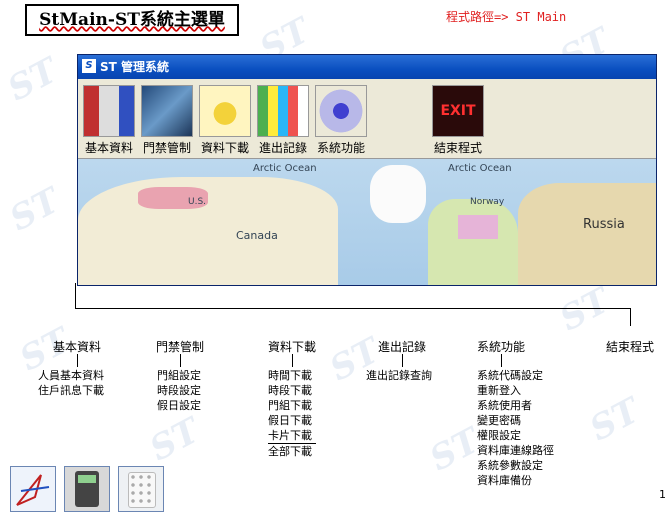 This screenshot has width=666, height=516. I want to click on menu-item-system-parameters: 系統參數設定, so click(515, 465).